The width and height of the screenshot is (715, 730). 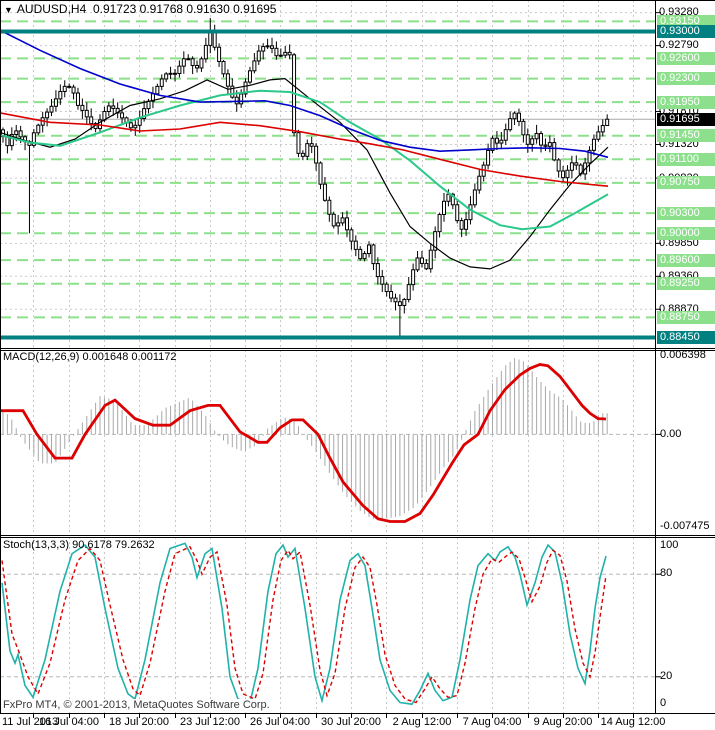 What do you see at coordinates (8, 10) in the screenshot?
I see `symbol-dropdown-icon: ▼` at bounding box center [8, 10].